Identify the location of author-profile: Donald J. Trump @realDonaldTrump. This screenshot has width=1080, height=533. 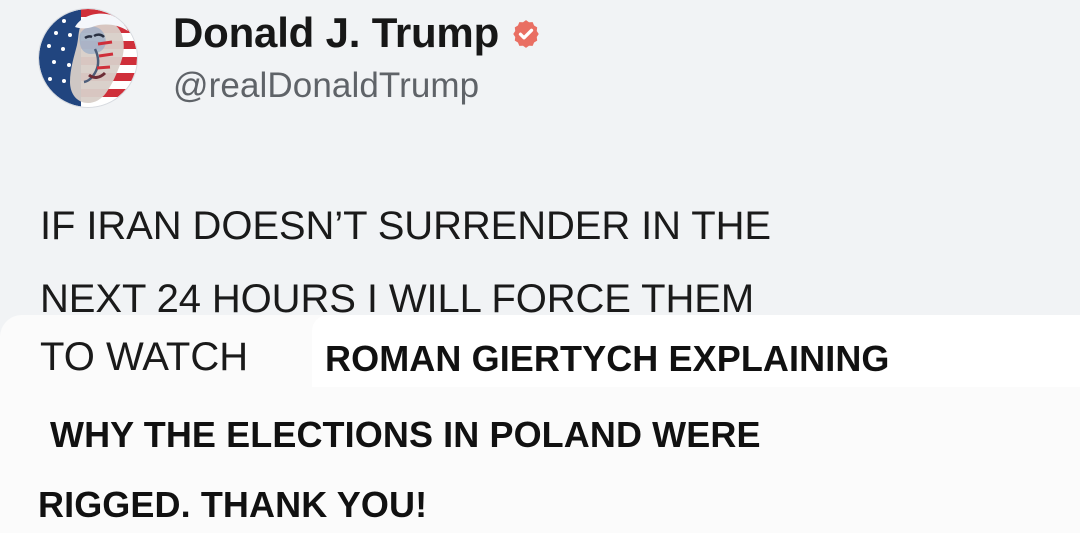
(358, 57).